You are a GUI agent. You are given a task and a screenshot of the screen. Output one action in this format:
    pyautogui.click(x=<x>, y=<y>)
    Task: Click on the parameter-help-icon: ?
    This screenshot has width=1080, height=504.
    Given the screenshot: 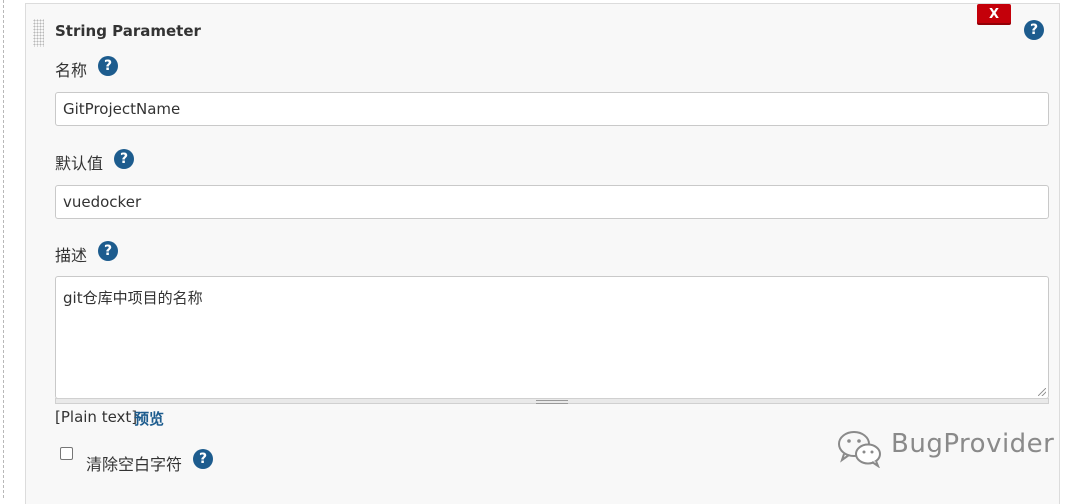 What is the action you would take?
    pyautogui.click(x=1034, y=30)
    